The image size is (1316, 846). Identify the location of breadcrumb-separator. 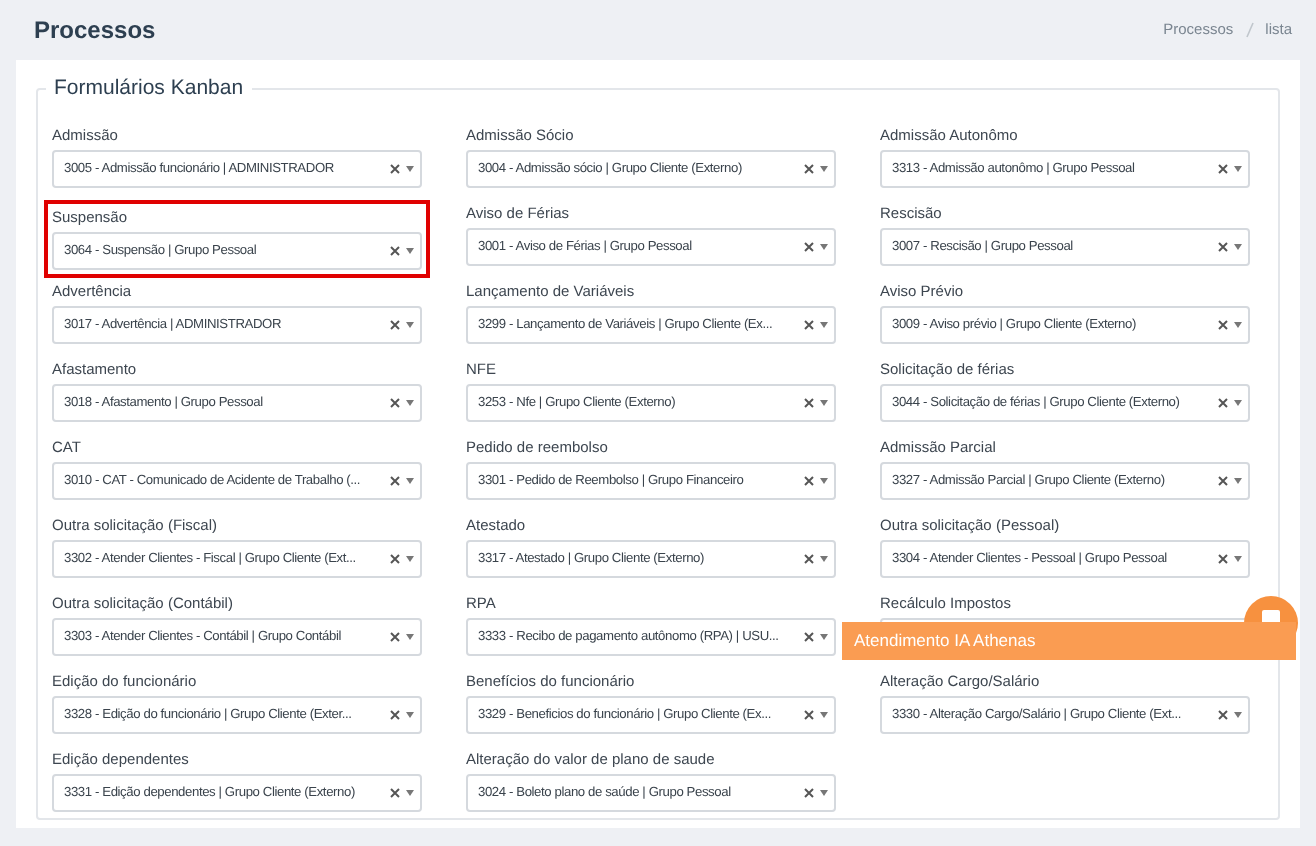
(1249, 30).